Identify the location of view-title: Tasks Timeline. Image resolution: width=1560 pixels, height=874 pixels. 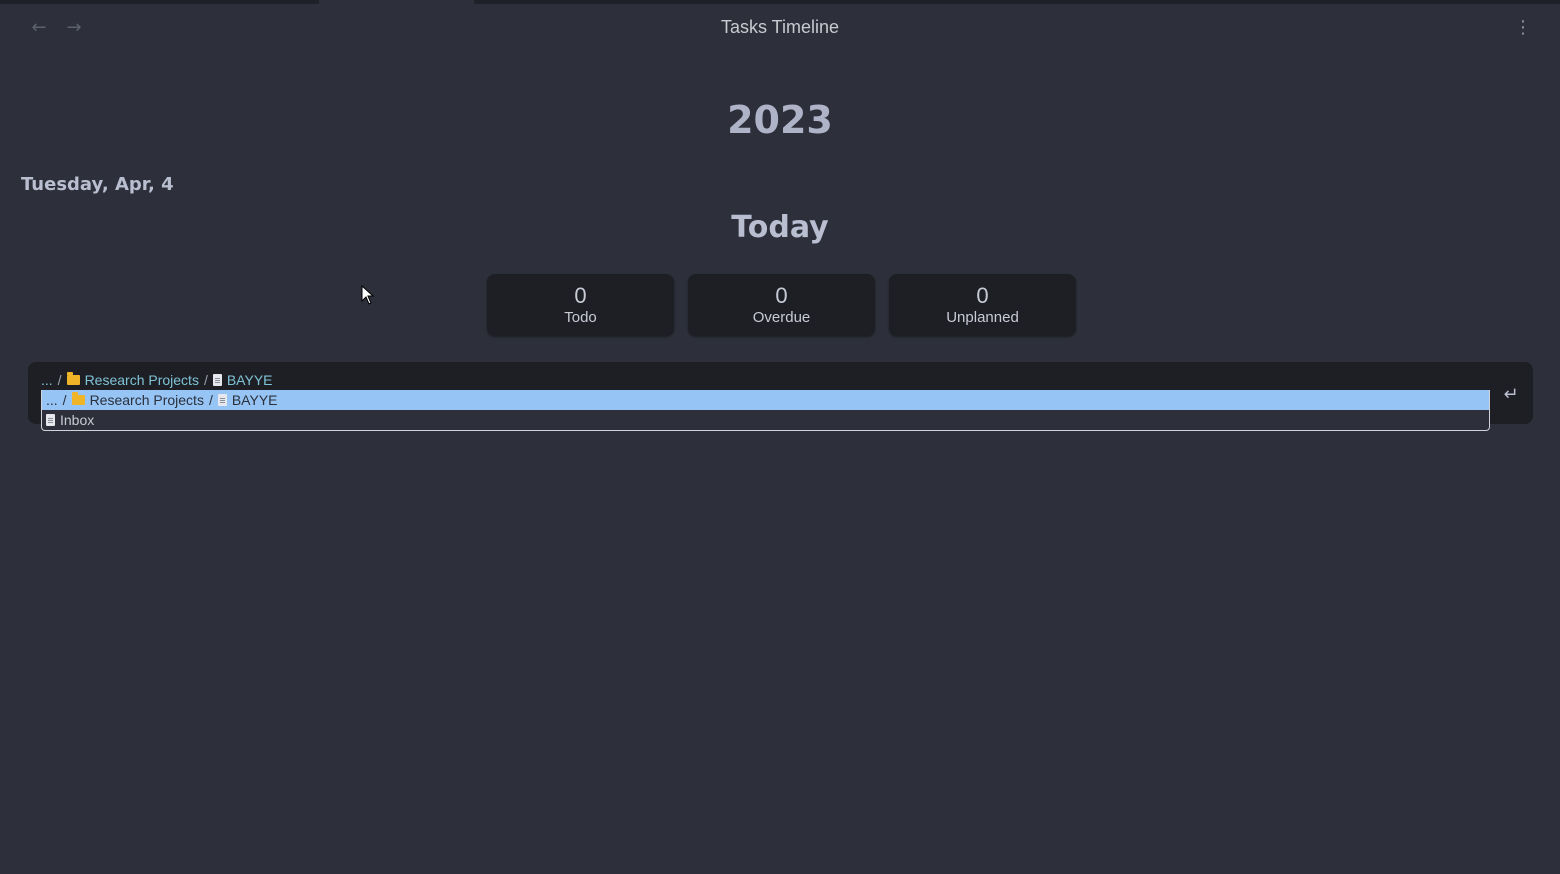
(780, 27).